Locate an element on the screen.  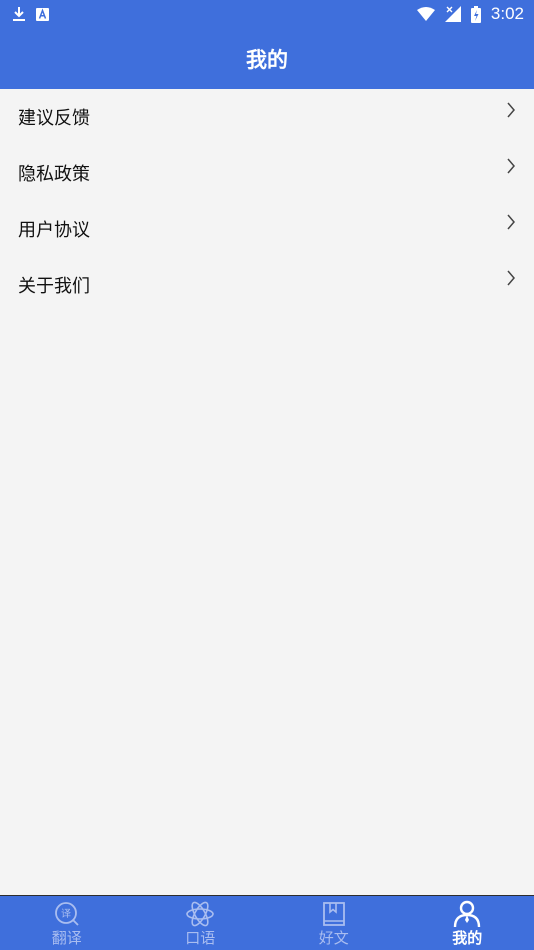
status-right: 3:02 is located at coordinates (470, 14).